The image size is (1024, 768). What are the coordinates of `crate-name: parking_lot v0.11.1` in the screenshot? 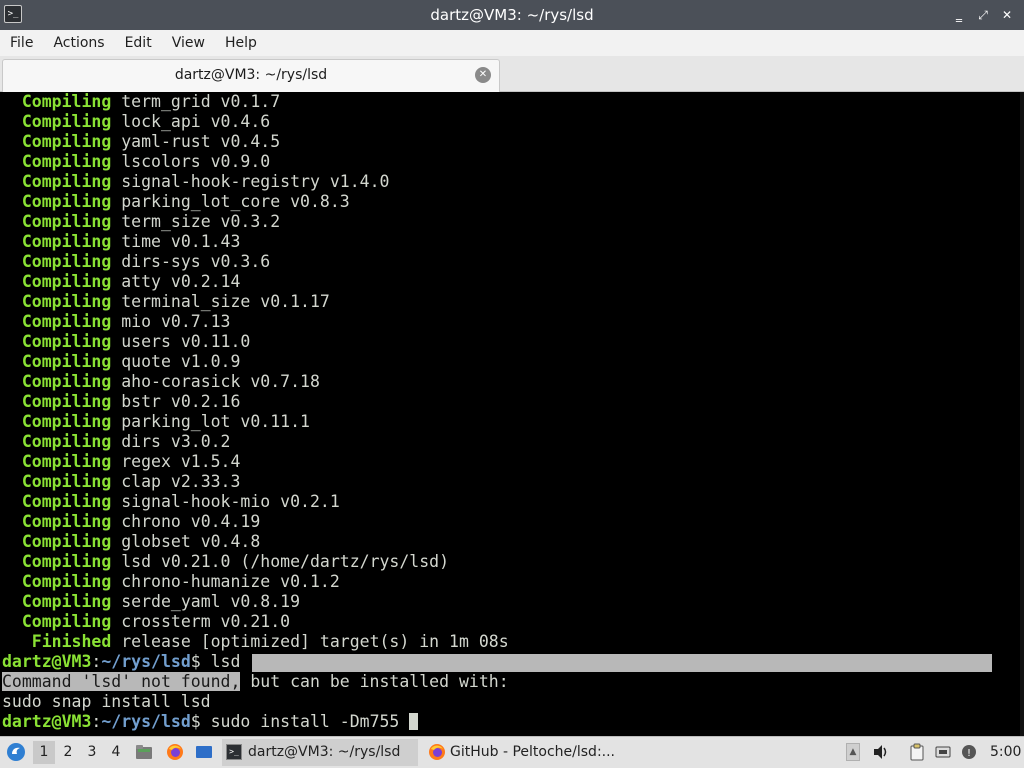 It's located at (215, 421).